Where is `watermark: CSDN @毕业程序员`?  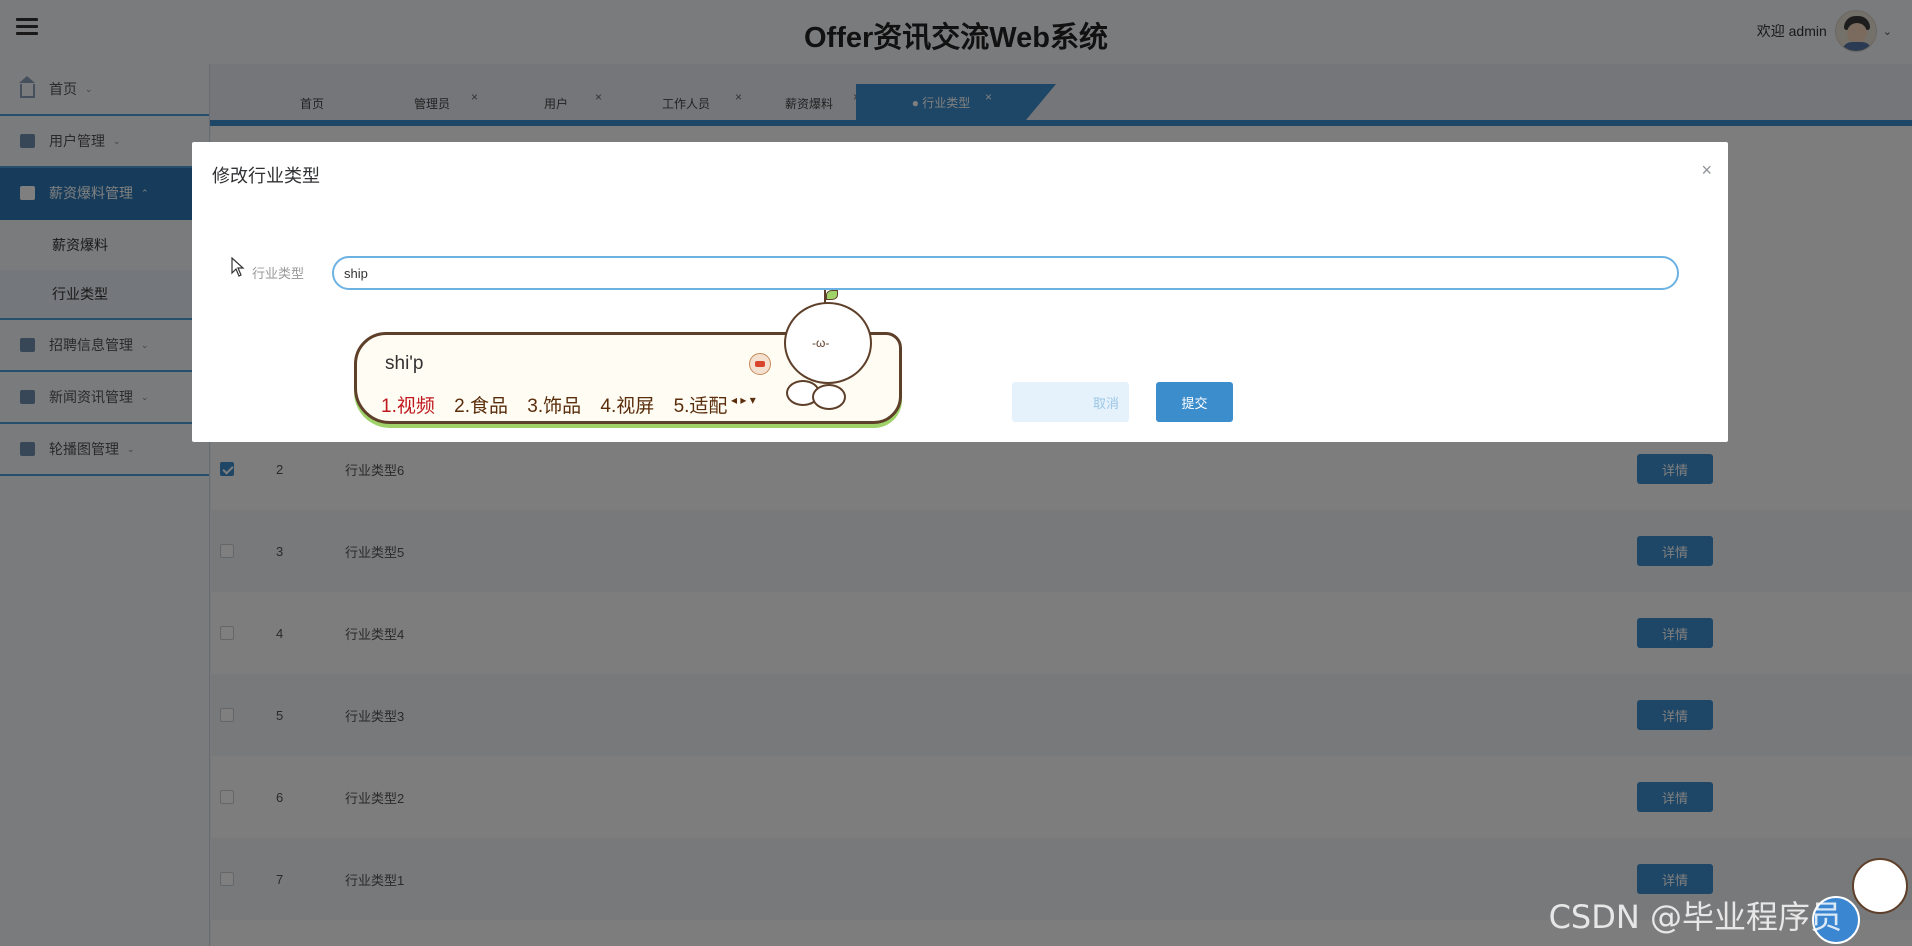
watermark: CSDN @毕业程序员 is located at coordinates (1695, 917).